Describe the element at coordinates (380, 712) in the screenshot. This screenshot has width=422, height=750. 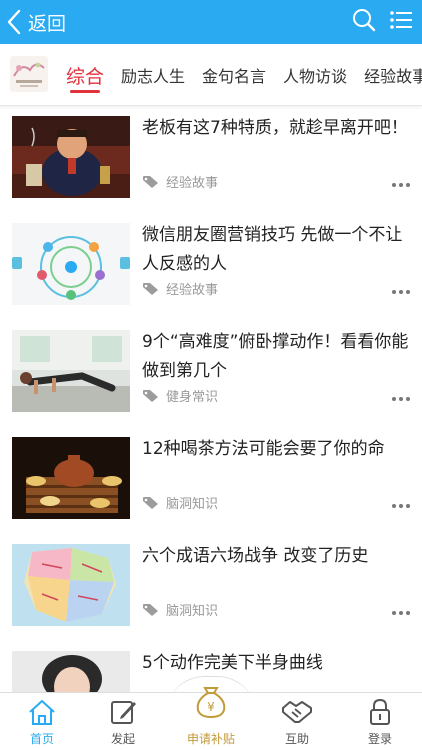
I see `lock-icon` at that location.